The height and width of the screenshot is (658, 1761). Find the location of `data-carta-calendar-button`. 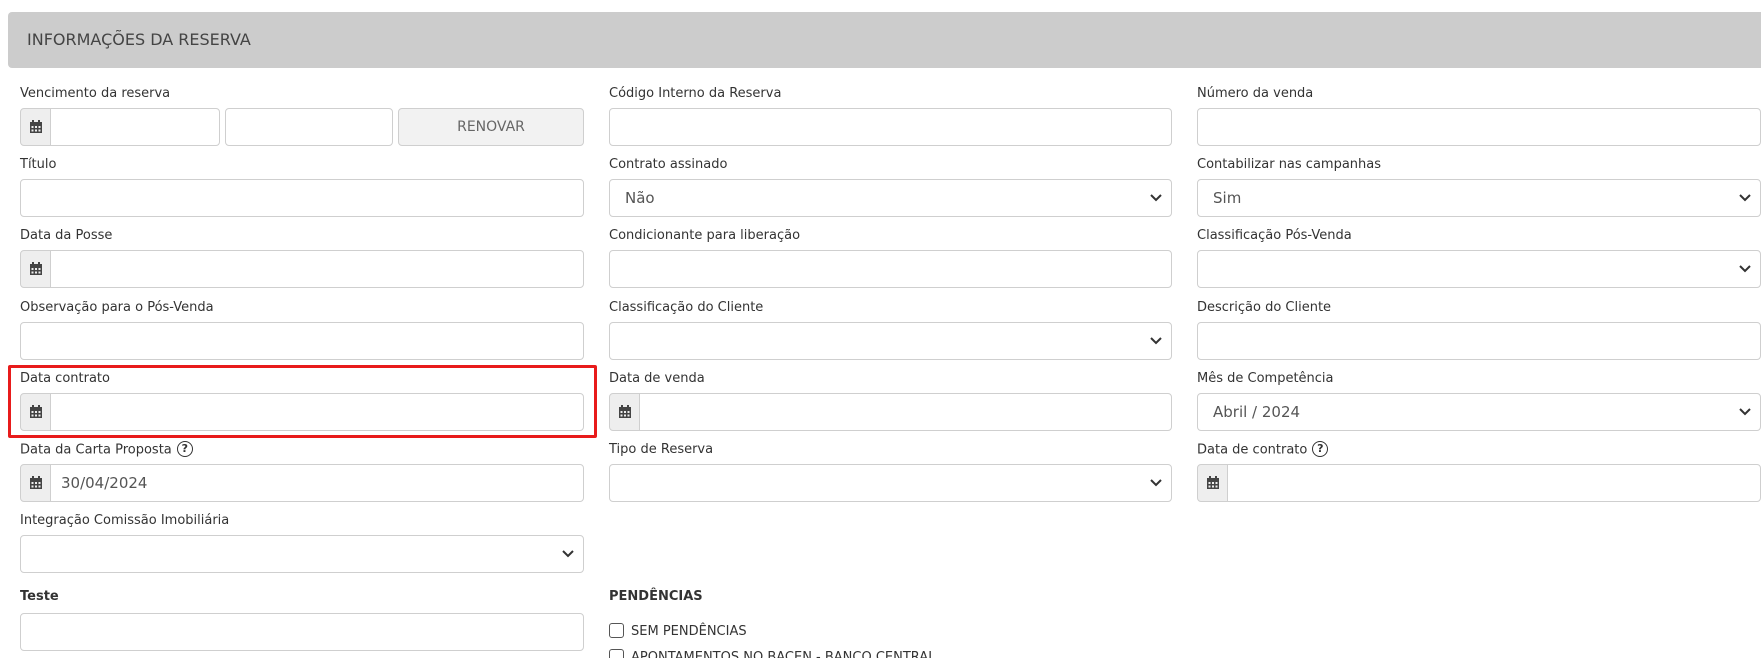

data-carta-calendar-button is located at coordinates (35, 483).